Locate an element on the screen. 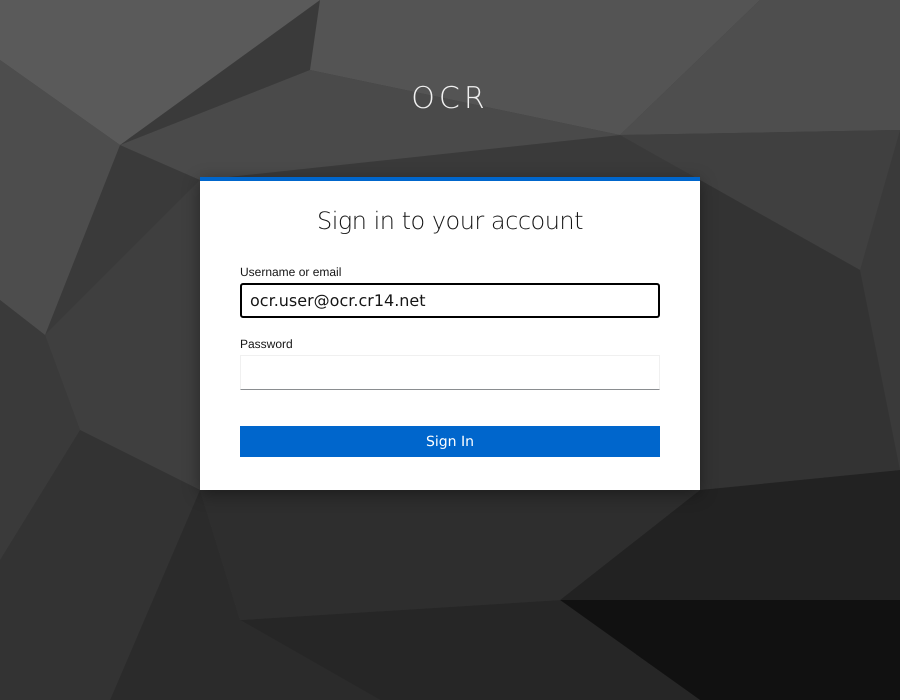 The height and width of the screenshot is (700, 900). sign-in-button: Sign In is located at coordinates (450, 441).